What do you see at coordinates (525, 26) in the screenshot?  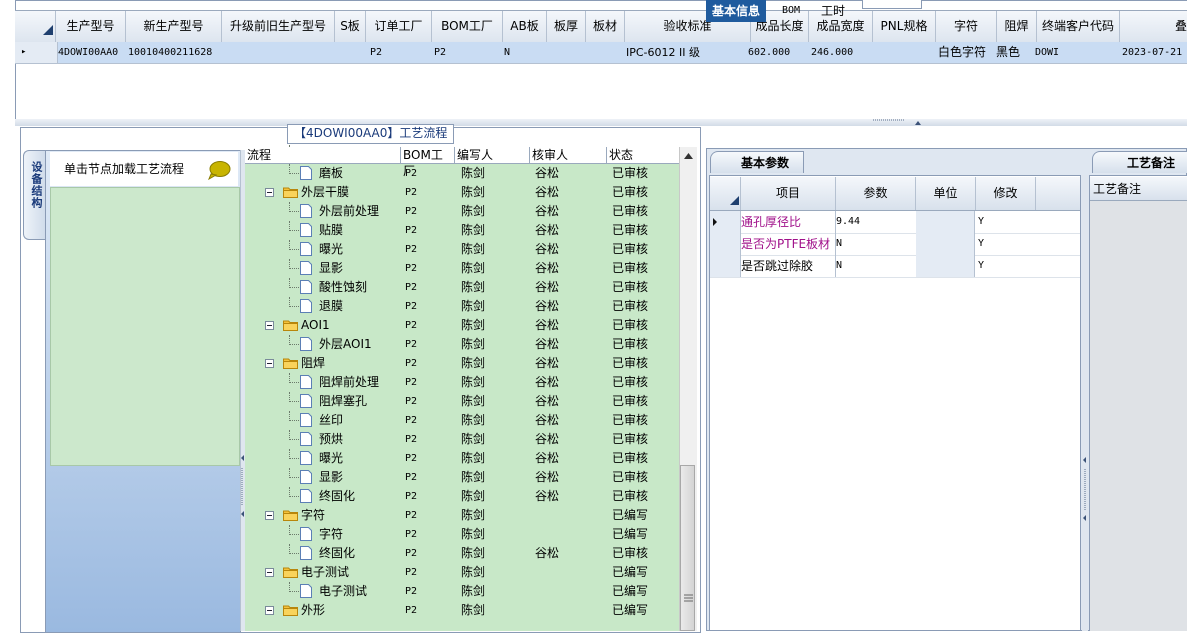 I see `col-header: AB板` at bounding box center [525, 26].